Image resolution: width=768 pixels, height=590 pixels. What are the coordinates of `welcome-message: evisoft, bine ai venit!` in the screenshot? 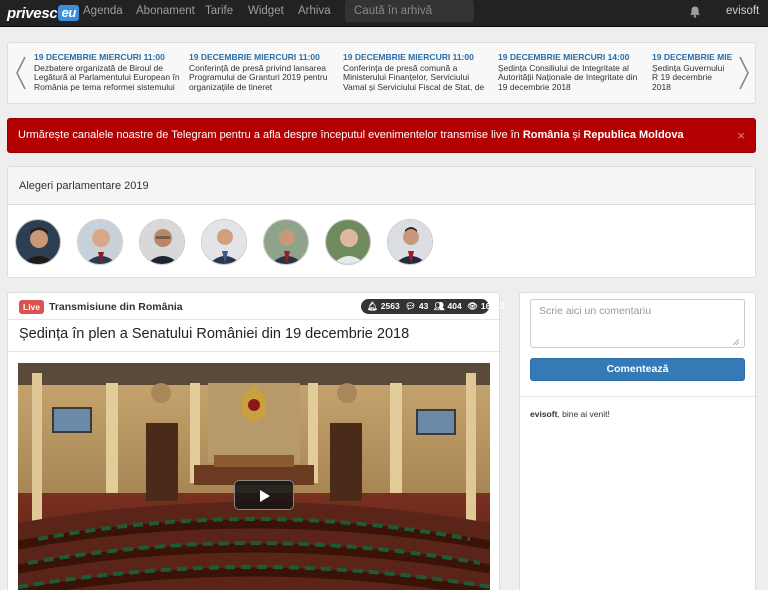 It's located at (570, 414).